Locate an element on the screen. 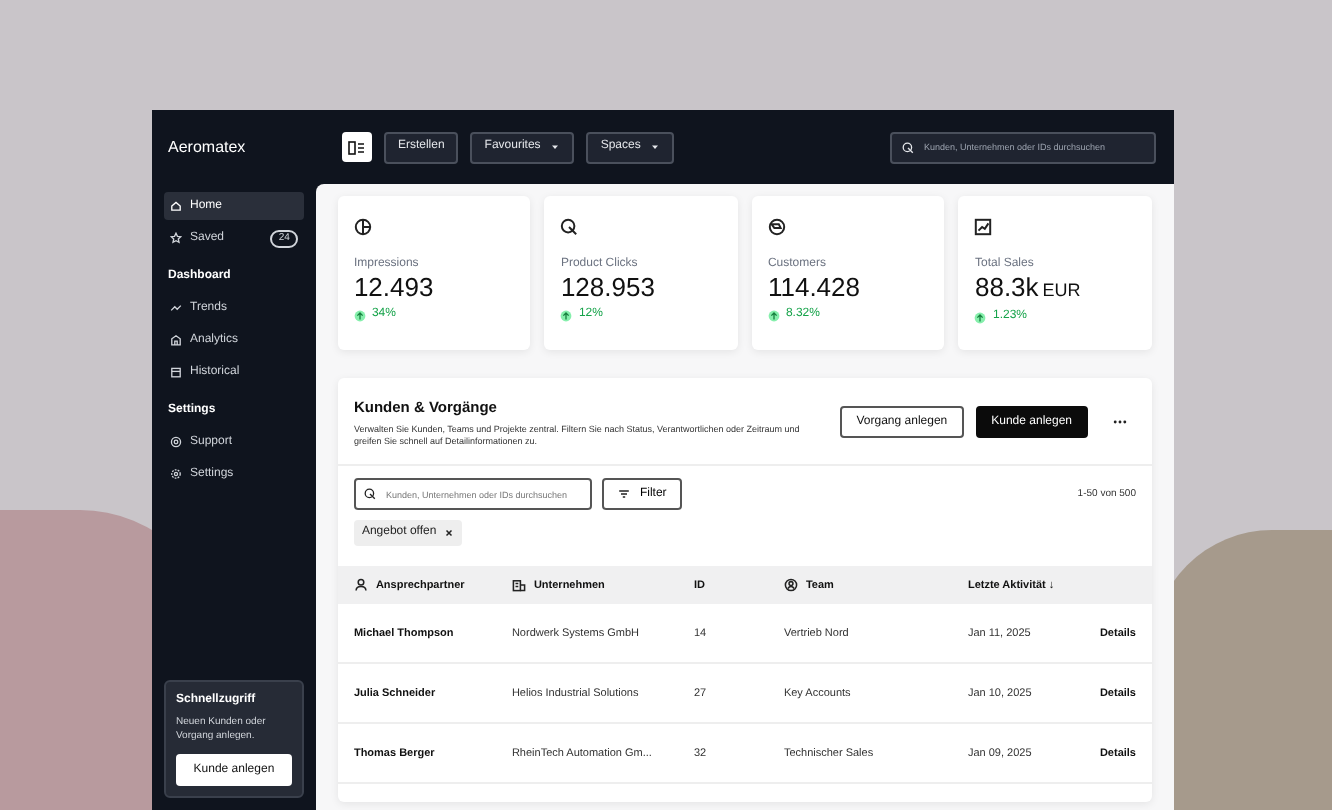  stat-value: 12.493 is located at coordinates (393, 288).